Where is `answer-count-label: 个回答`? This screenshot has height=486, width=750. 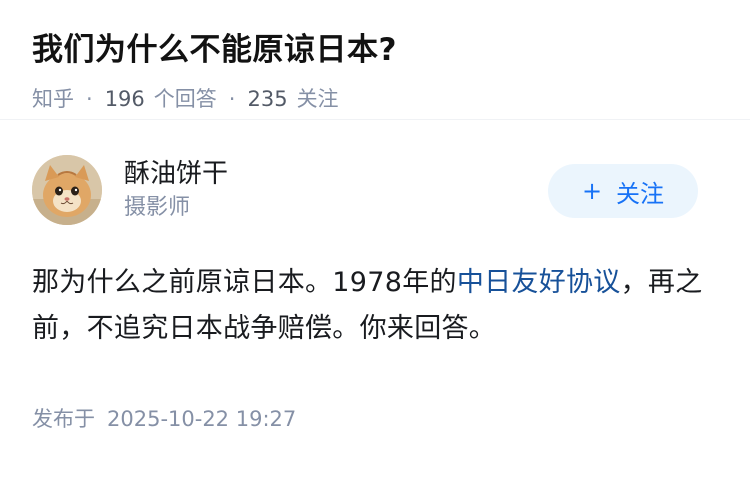 answer-count-label: 个回答 is located at coordinates (185, 99).